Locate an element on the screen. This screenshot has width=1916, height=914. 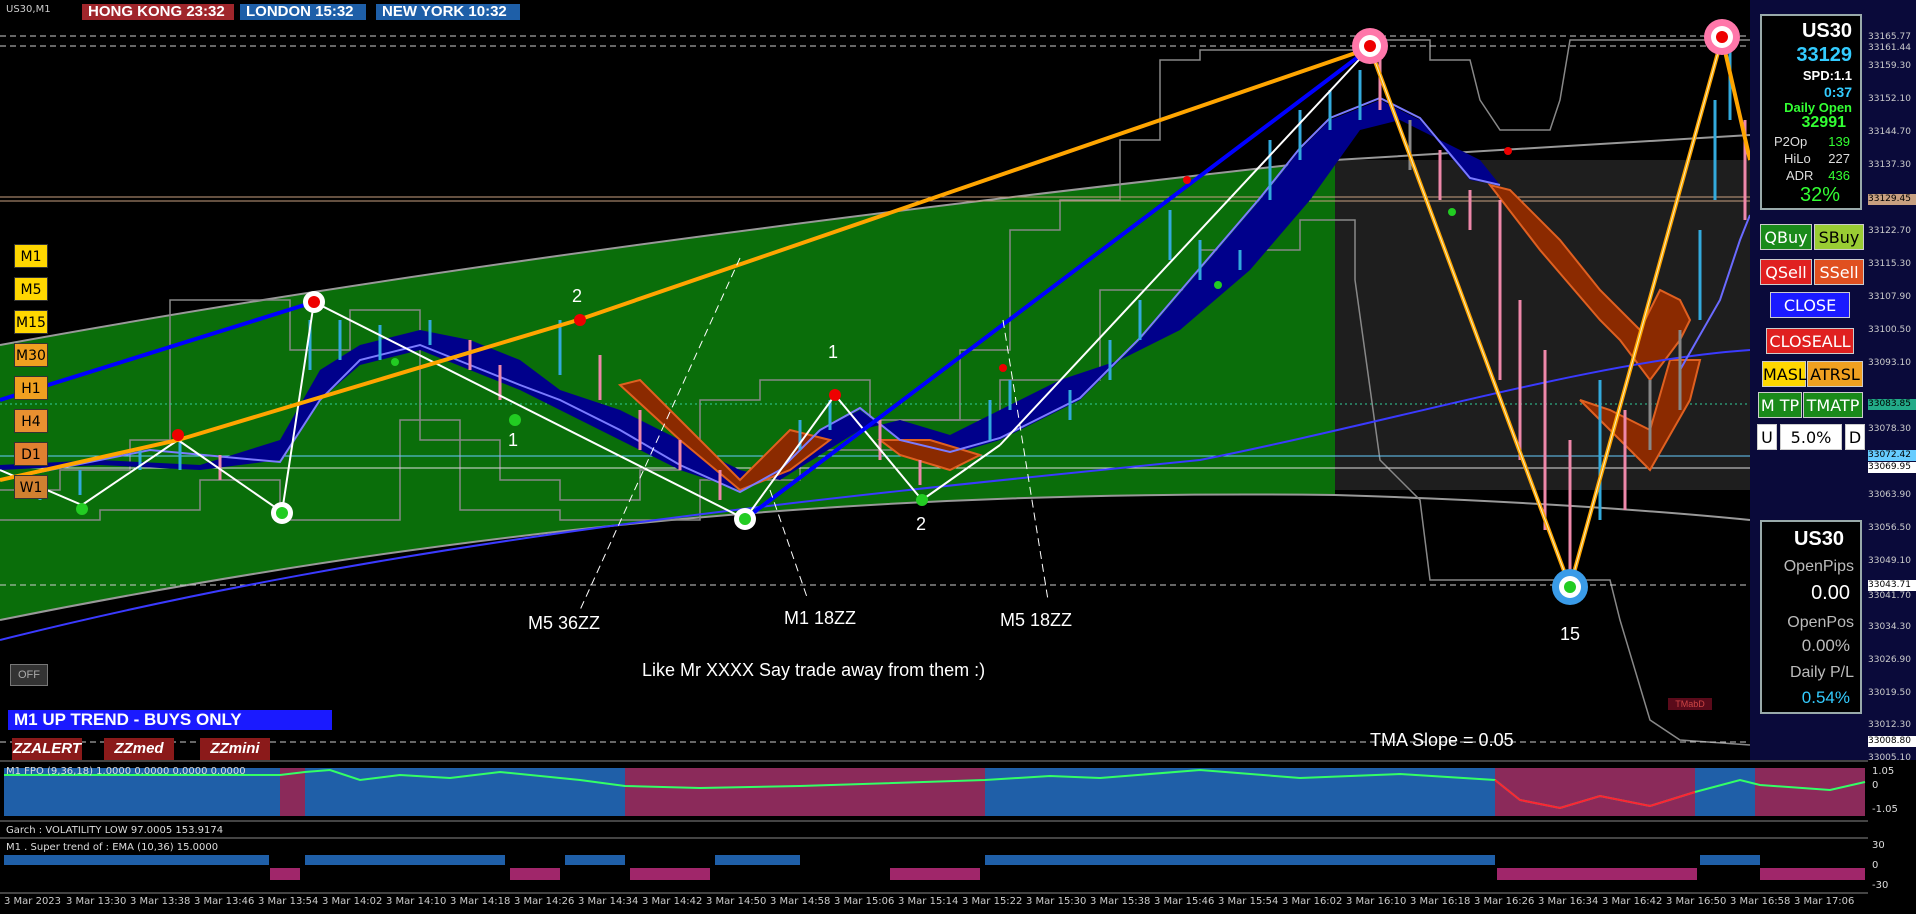
annotation-2b: 2 is located at coordinates (921, 524).